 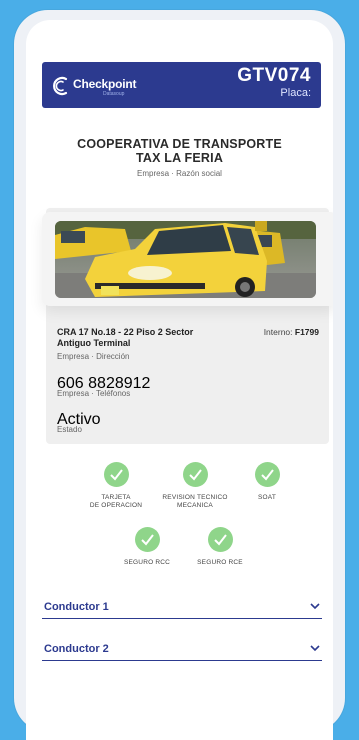 What do you see at coordinates (182, 650) in the screenshot?
I see `accordion-conductor-2: Conductor 2` at bounding box center [182, 650].